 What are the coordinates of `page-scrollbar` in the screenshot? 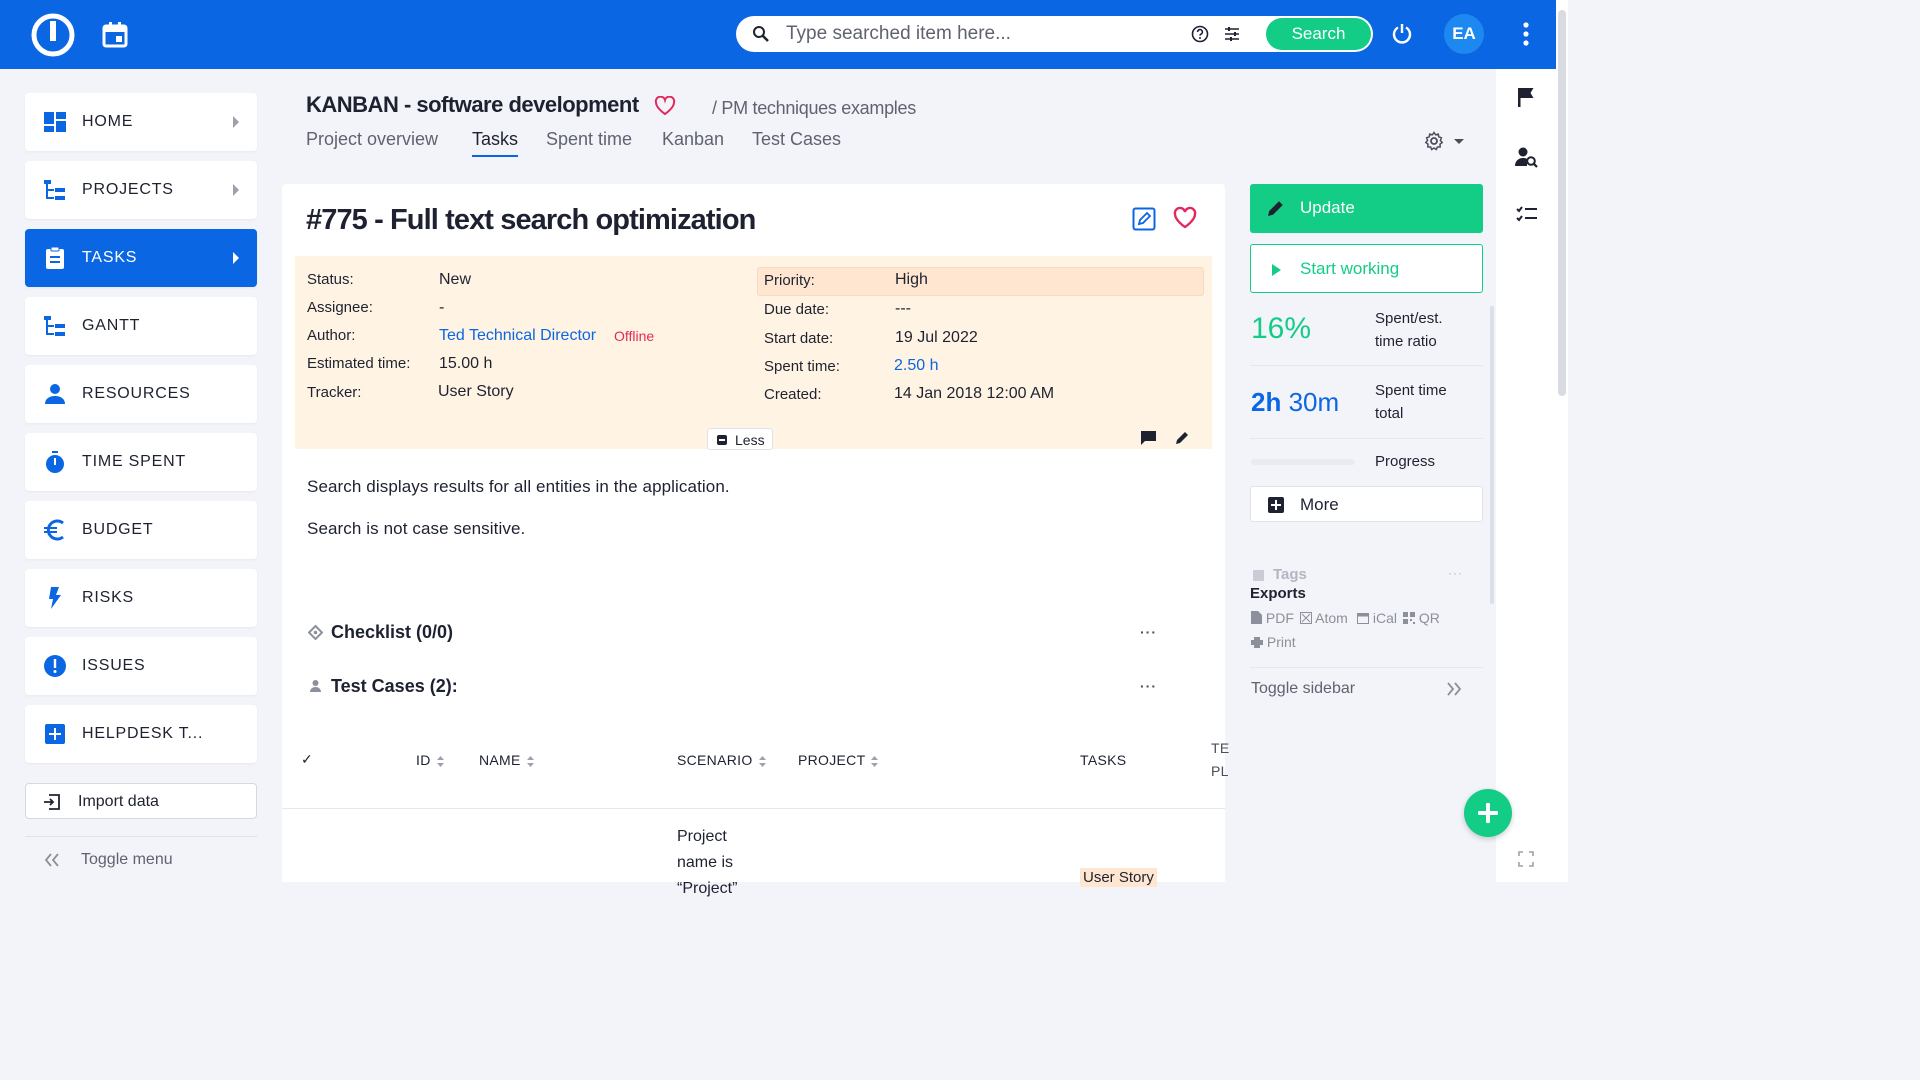 It's located at (1562, 441).